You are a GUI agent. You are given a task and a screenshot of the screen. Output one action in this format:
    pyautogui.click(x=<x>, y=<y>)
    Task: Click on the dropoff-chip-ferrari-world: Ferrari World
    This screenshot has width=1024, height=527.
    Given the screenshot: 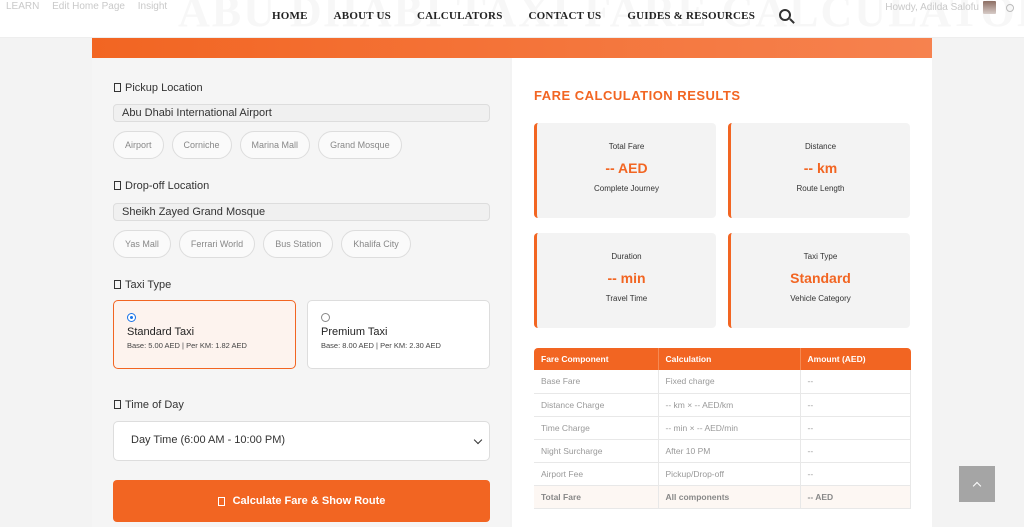 What is the action you would take?
    pyautogui.click(x=217, y=244)
    